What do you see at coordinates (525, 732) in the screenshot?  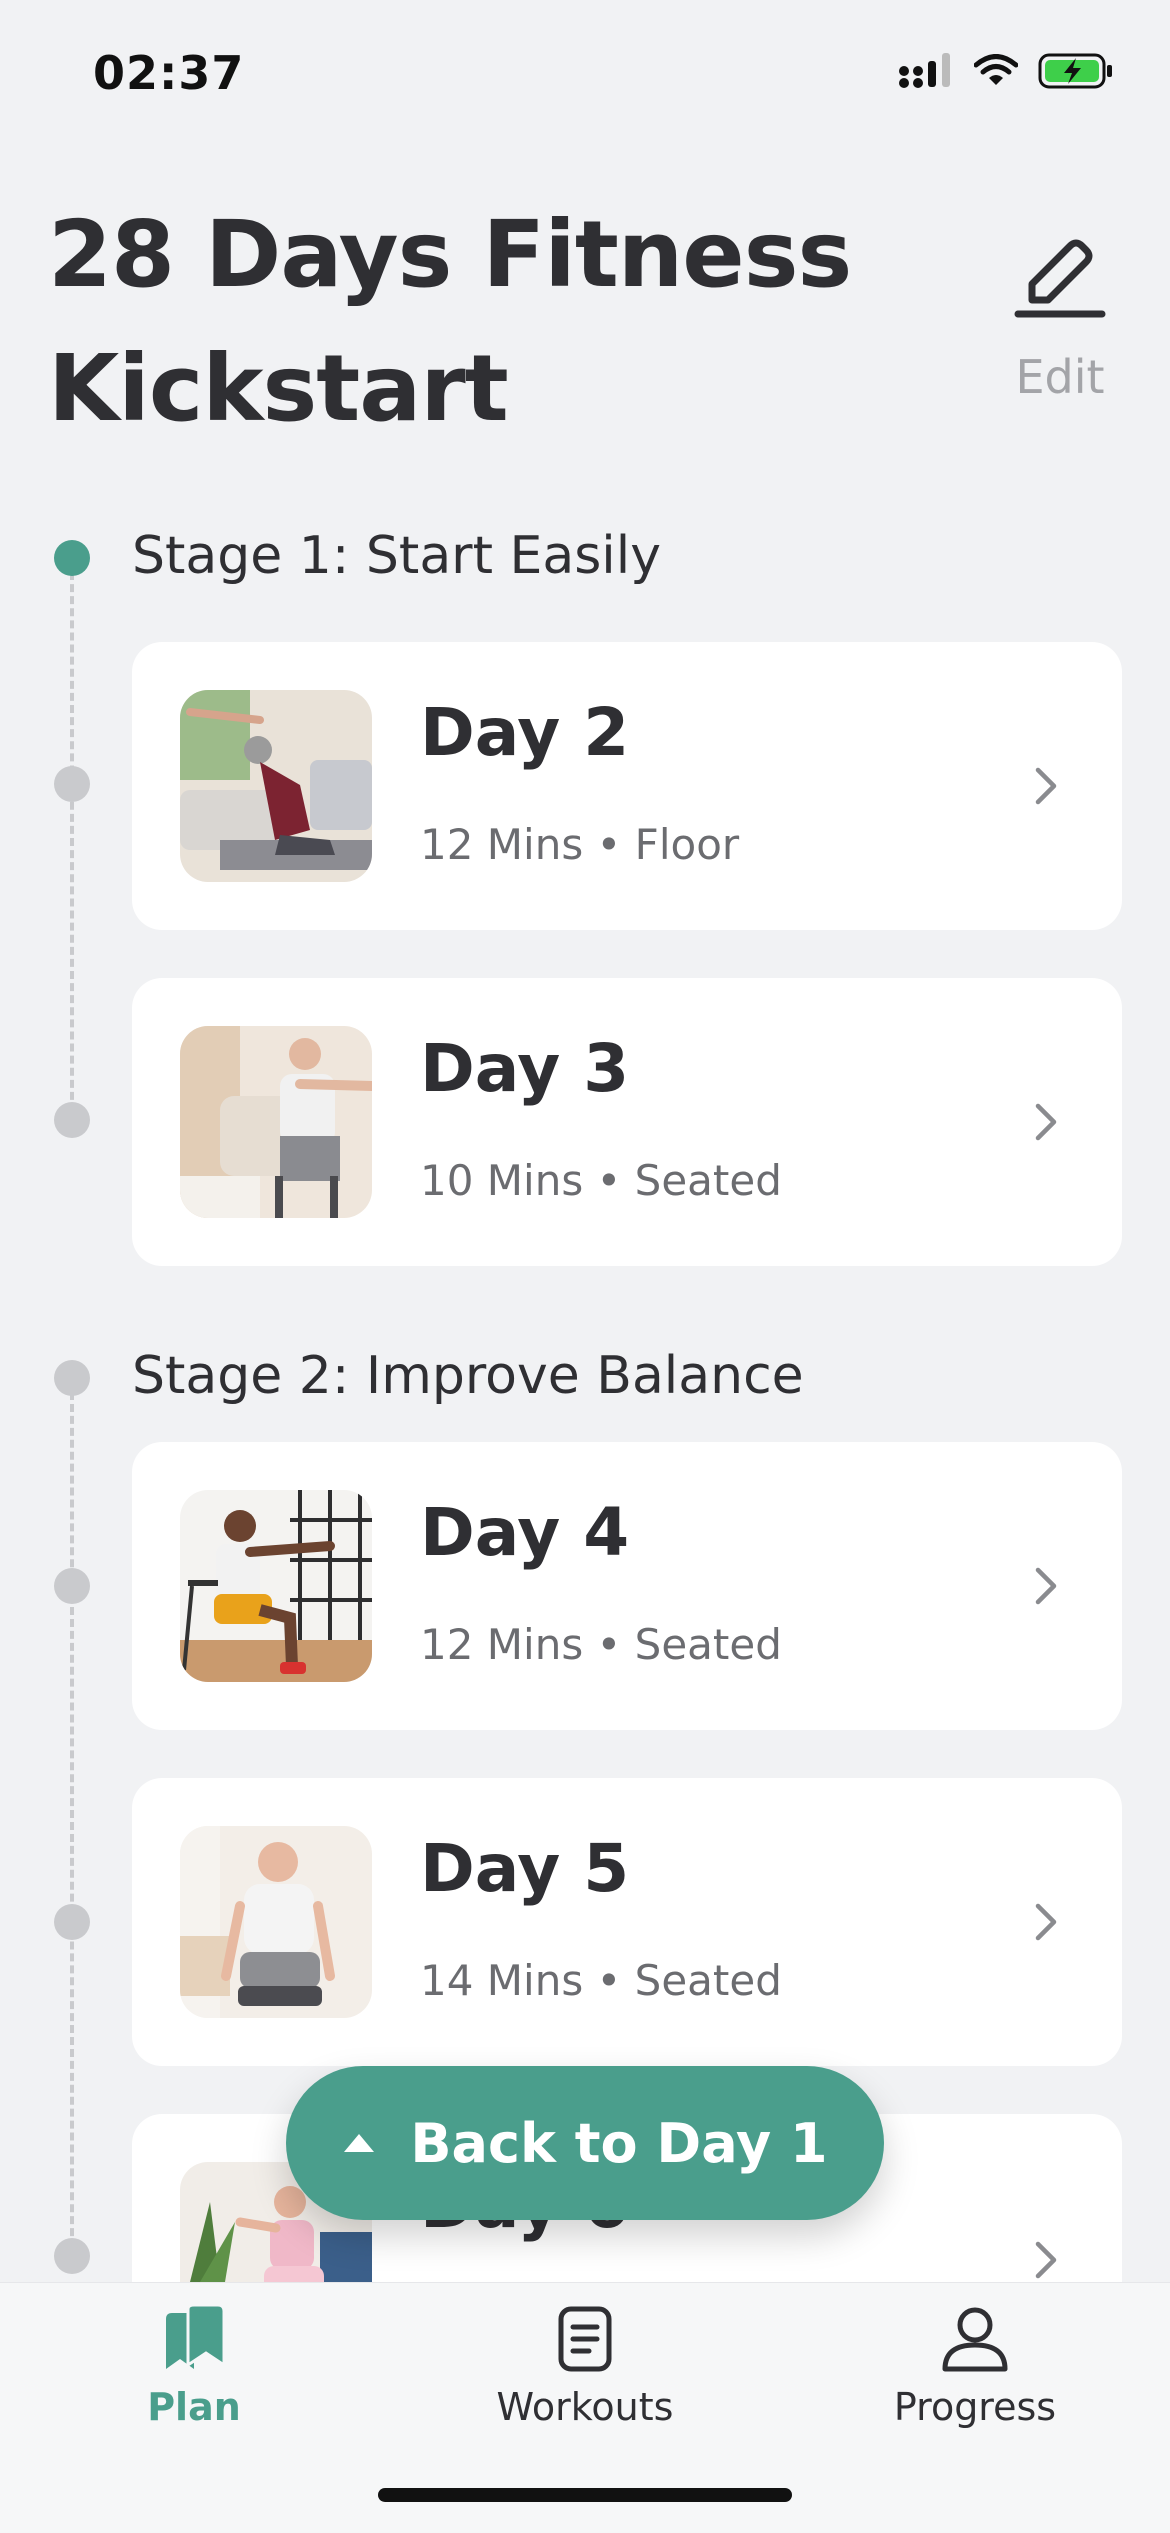 I see `day-title: Day 2` at bounding box center [525, 732].